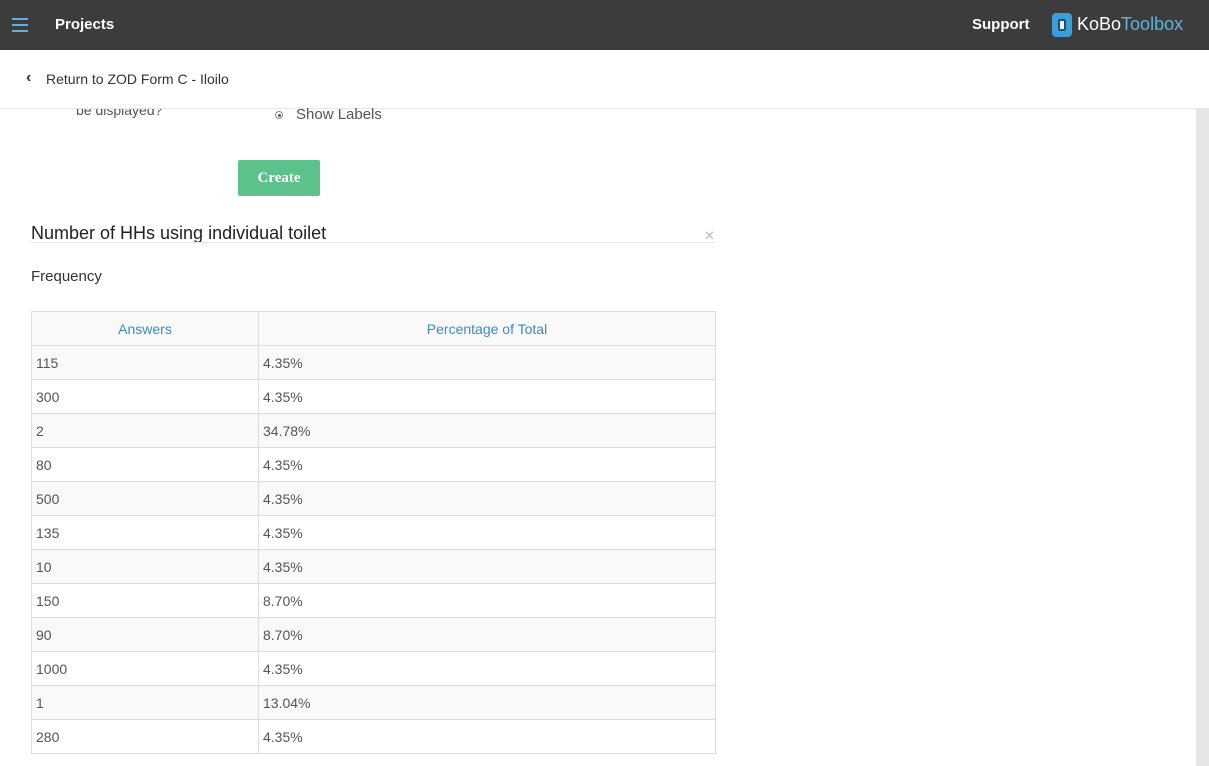  What do you see at coordinates (145, 634) in the screenshot?
I see `answer-cell: 90` at bounding box center [145, 634].